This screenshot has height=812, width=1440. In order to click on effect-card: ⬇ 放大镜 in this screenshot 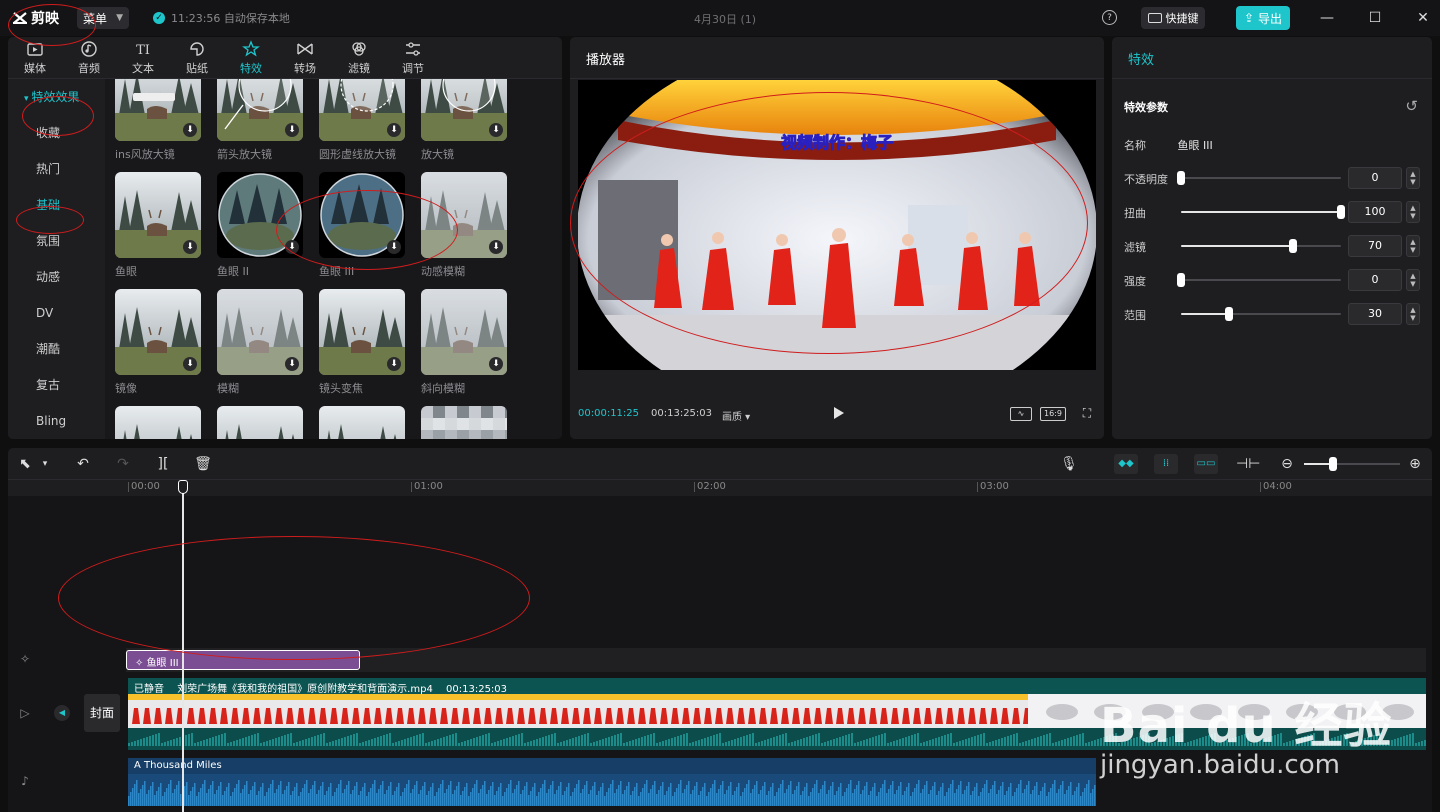, I will do `click(464, 120)`.